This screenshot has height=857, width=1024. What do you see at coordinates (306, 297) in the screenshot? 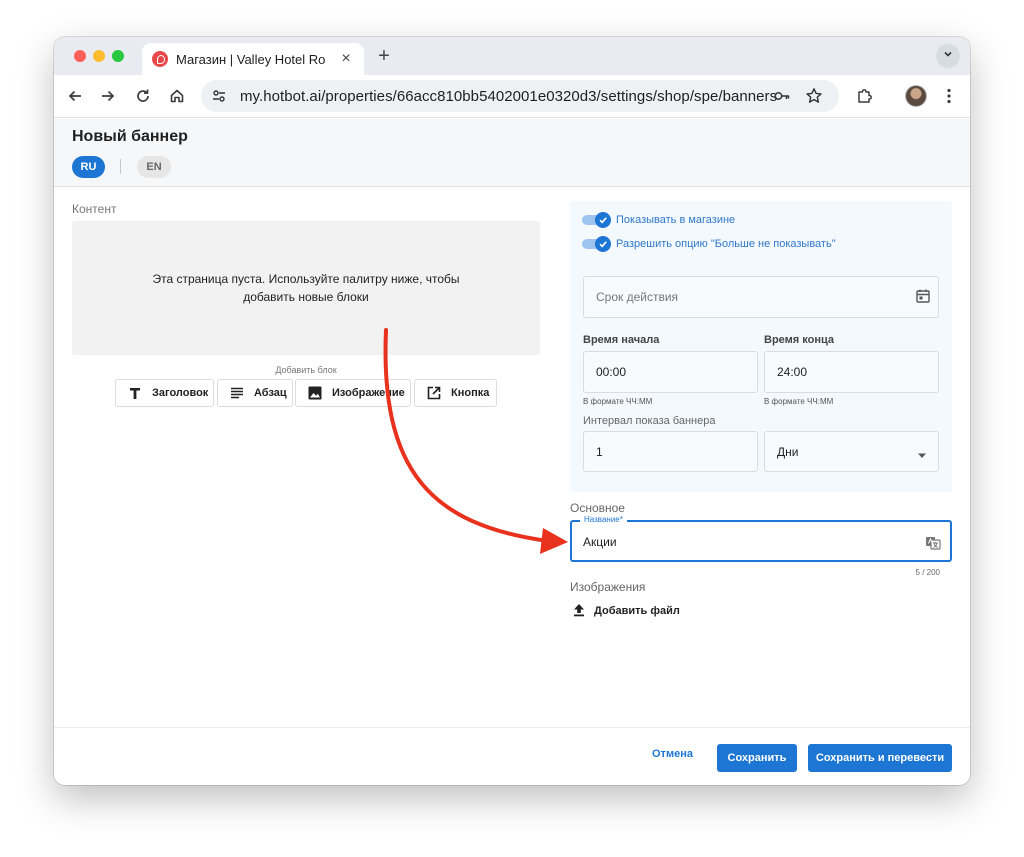
I see `empty-message-line2: добавить новые блоки` at bounding box center [306, 297].